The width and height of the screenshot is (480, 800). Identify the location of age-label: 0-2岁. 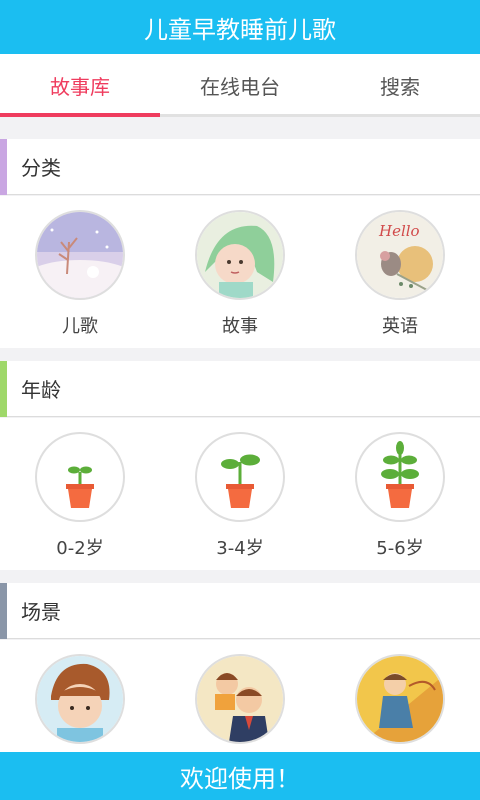
(80, 548).